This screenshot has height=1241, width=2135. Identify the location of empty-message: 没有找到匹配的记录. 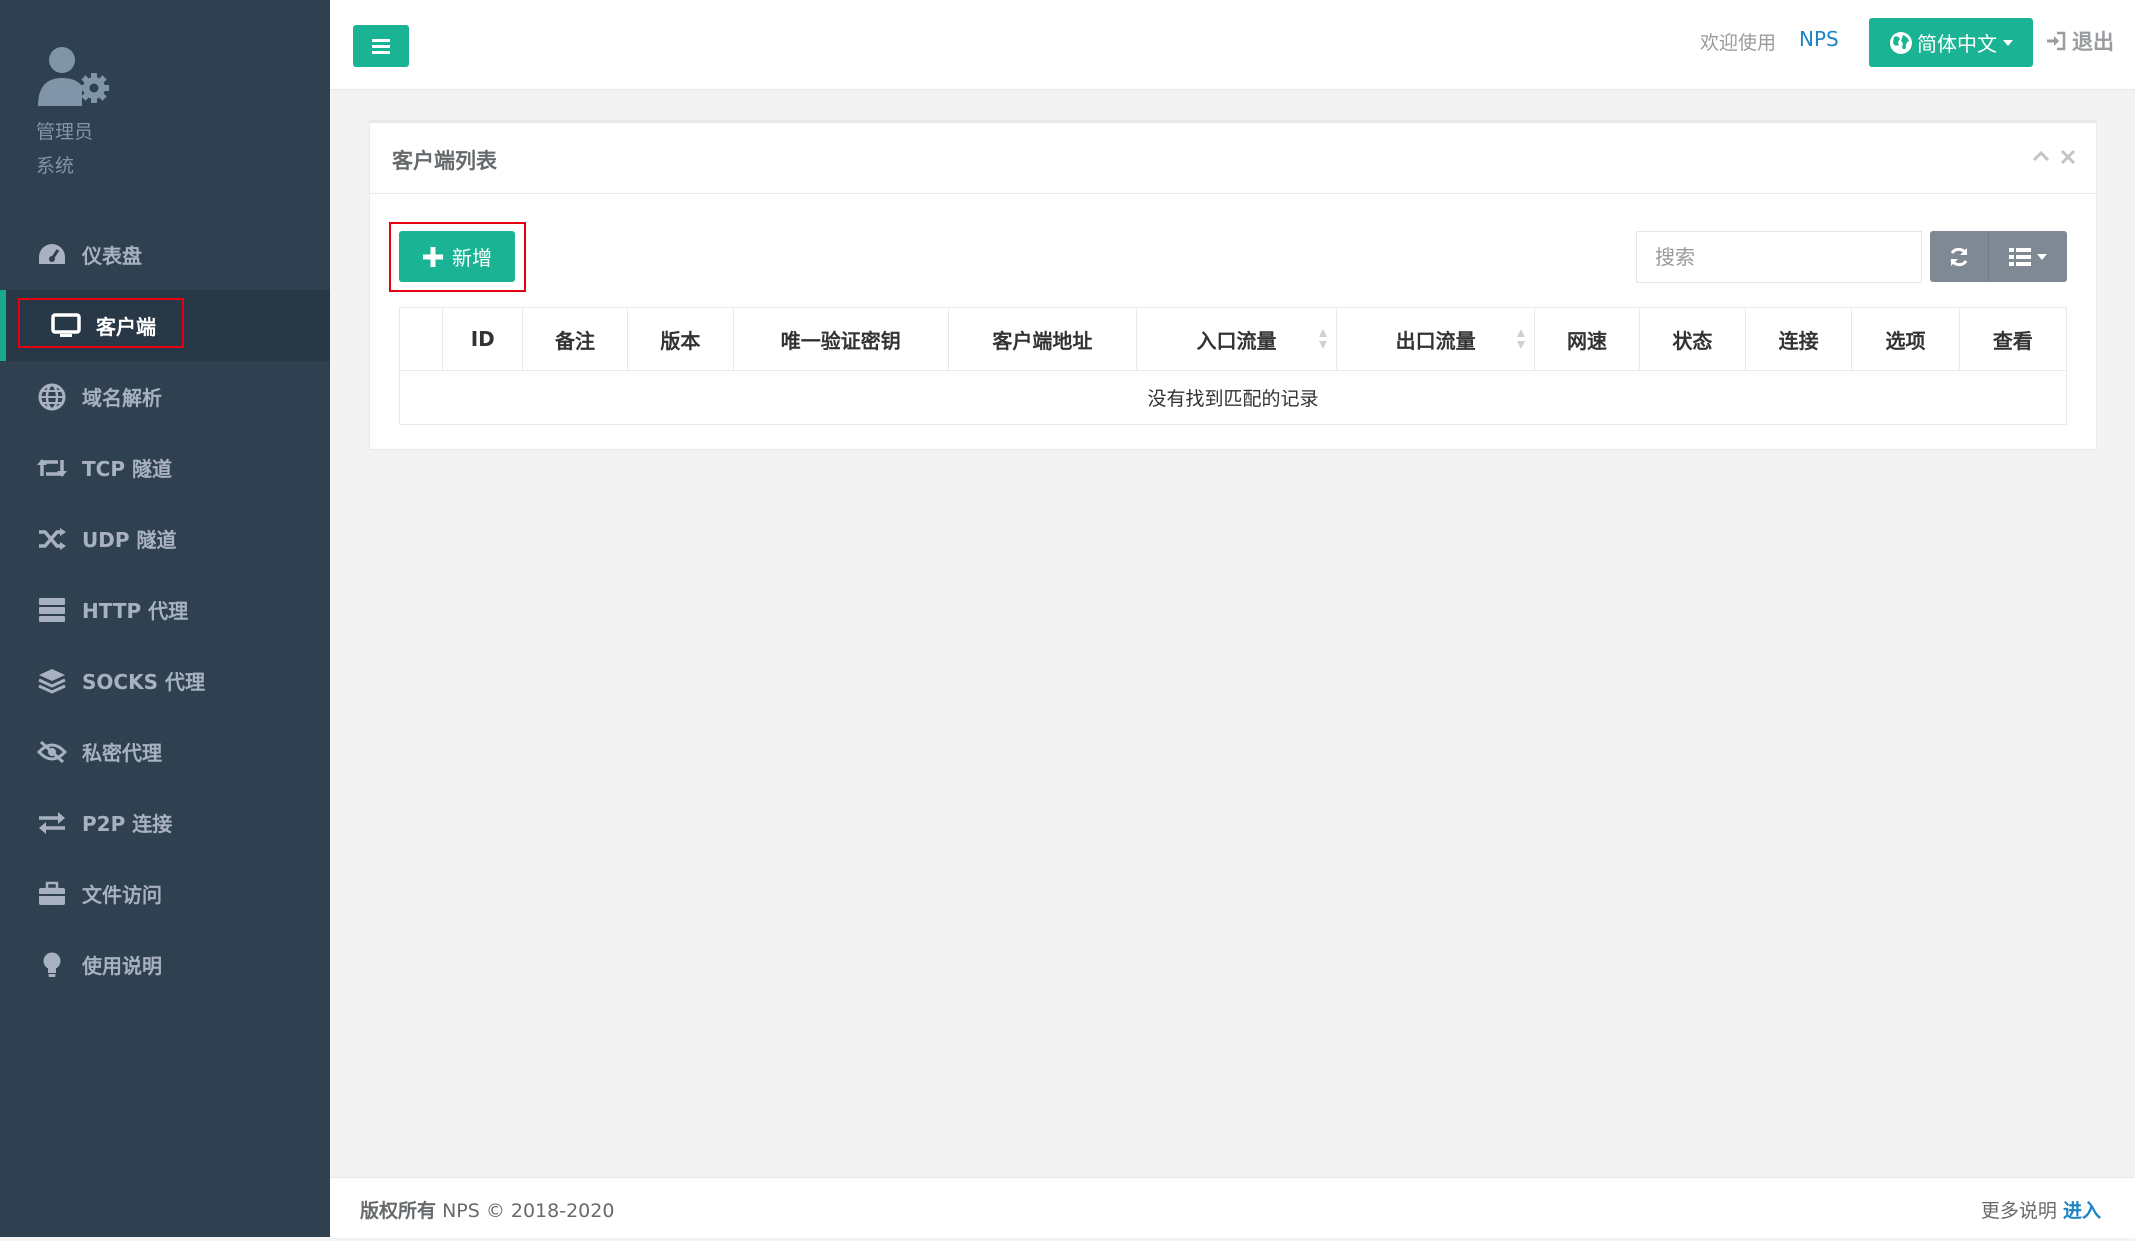
(1233, 397).